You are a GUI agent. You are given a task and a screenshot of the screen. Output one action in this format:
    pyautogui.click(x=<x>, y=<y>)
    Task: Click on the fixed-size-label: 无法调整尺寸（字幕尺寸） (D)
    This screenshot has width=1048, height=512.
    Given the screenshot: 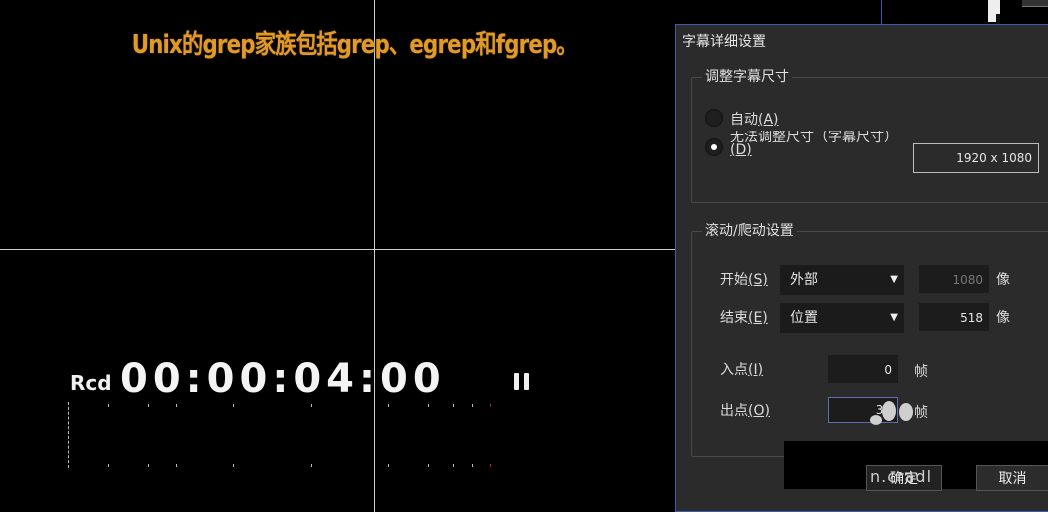 What is the action you would take?
    pyautogui.click(x=820, y=144)
    